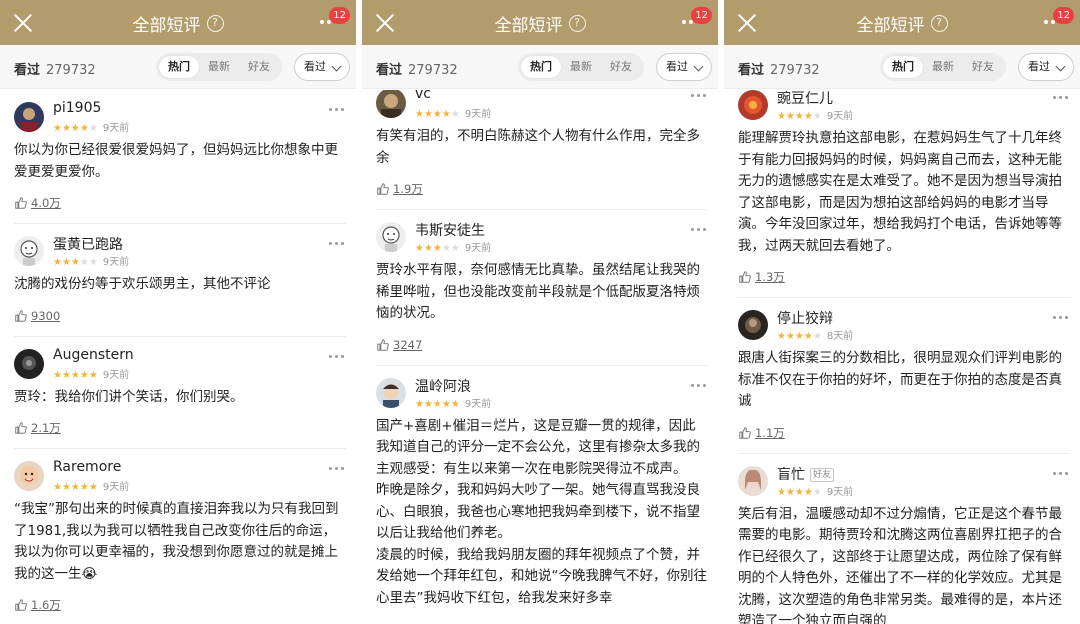  Describe the element at coordinates (180, 364) in the screenshot. I see `comment-header: Augenstern ★★★★★ 9天前` at that location.